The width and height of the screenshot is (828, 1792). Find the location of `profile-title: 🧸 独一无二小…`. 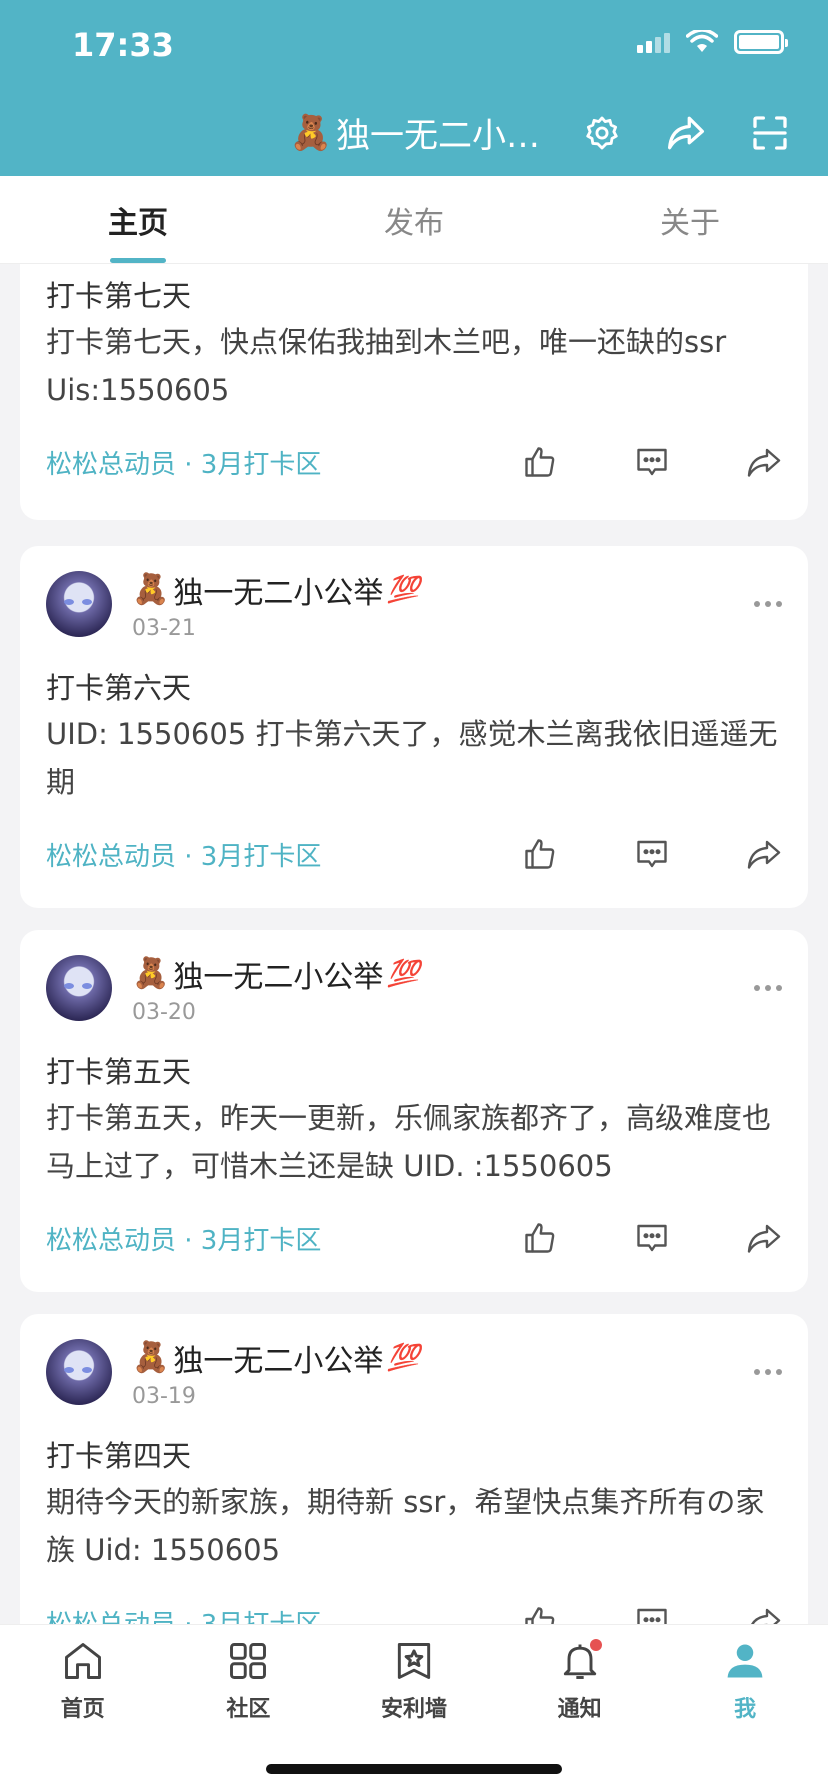

profile-title: 🧸 独一无二小… is located at coordinates (415, 132).